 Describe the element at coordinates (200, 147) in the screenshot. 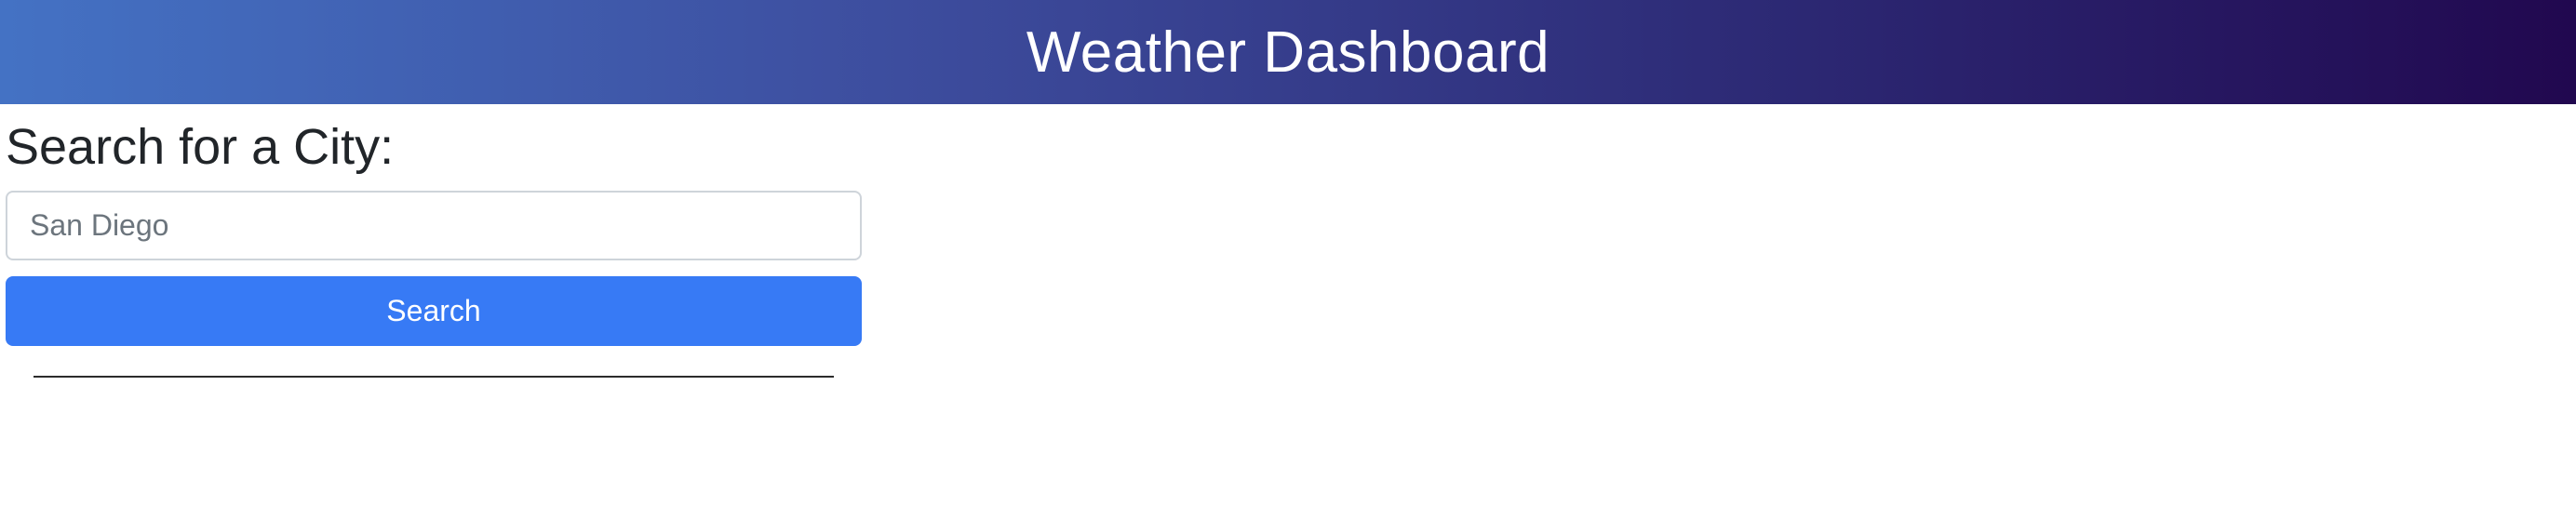

I see `search-heading: Search for a City:` at that location.